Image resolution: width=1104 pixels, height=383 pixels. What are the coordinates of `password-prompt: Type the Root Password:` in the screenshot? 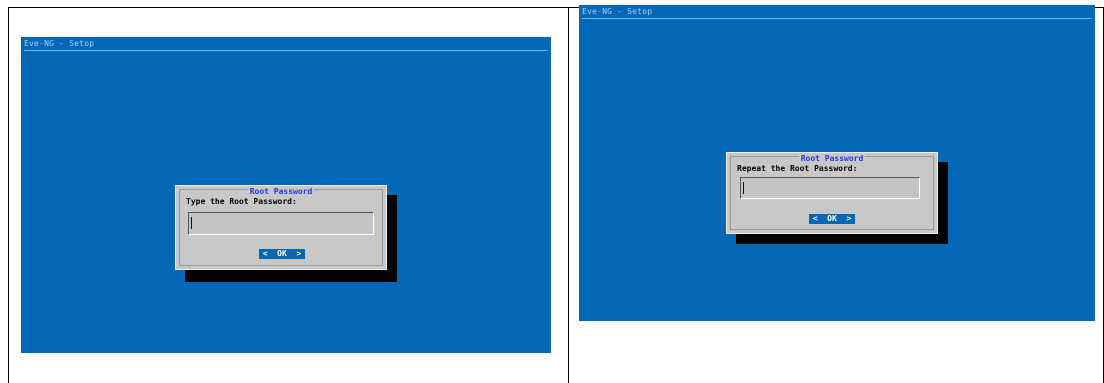 It's located at (241, 201).